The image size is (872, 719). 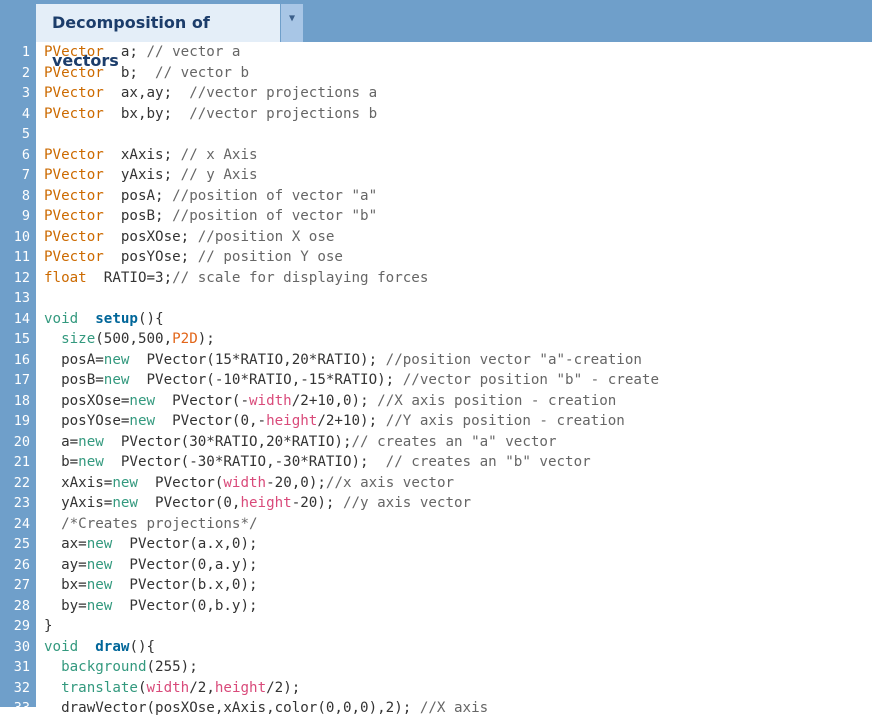 What do you see at coordinates (436, 544) in the screenshot?
I see `code-line: 25 ax=new PVector(a.x,0);` at bounding box center [436, 544].